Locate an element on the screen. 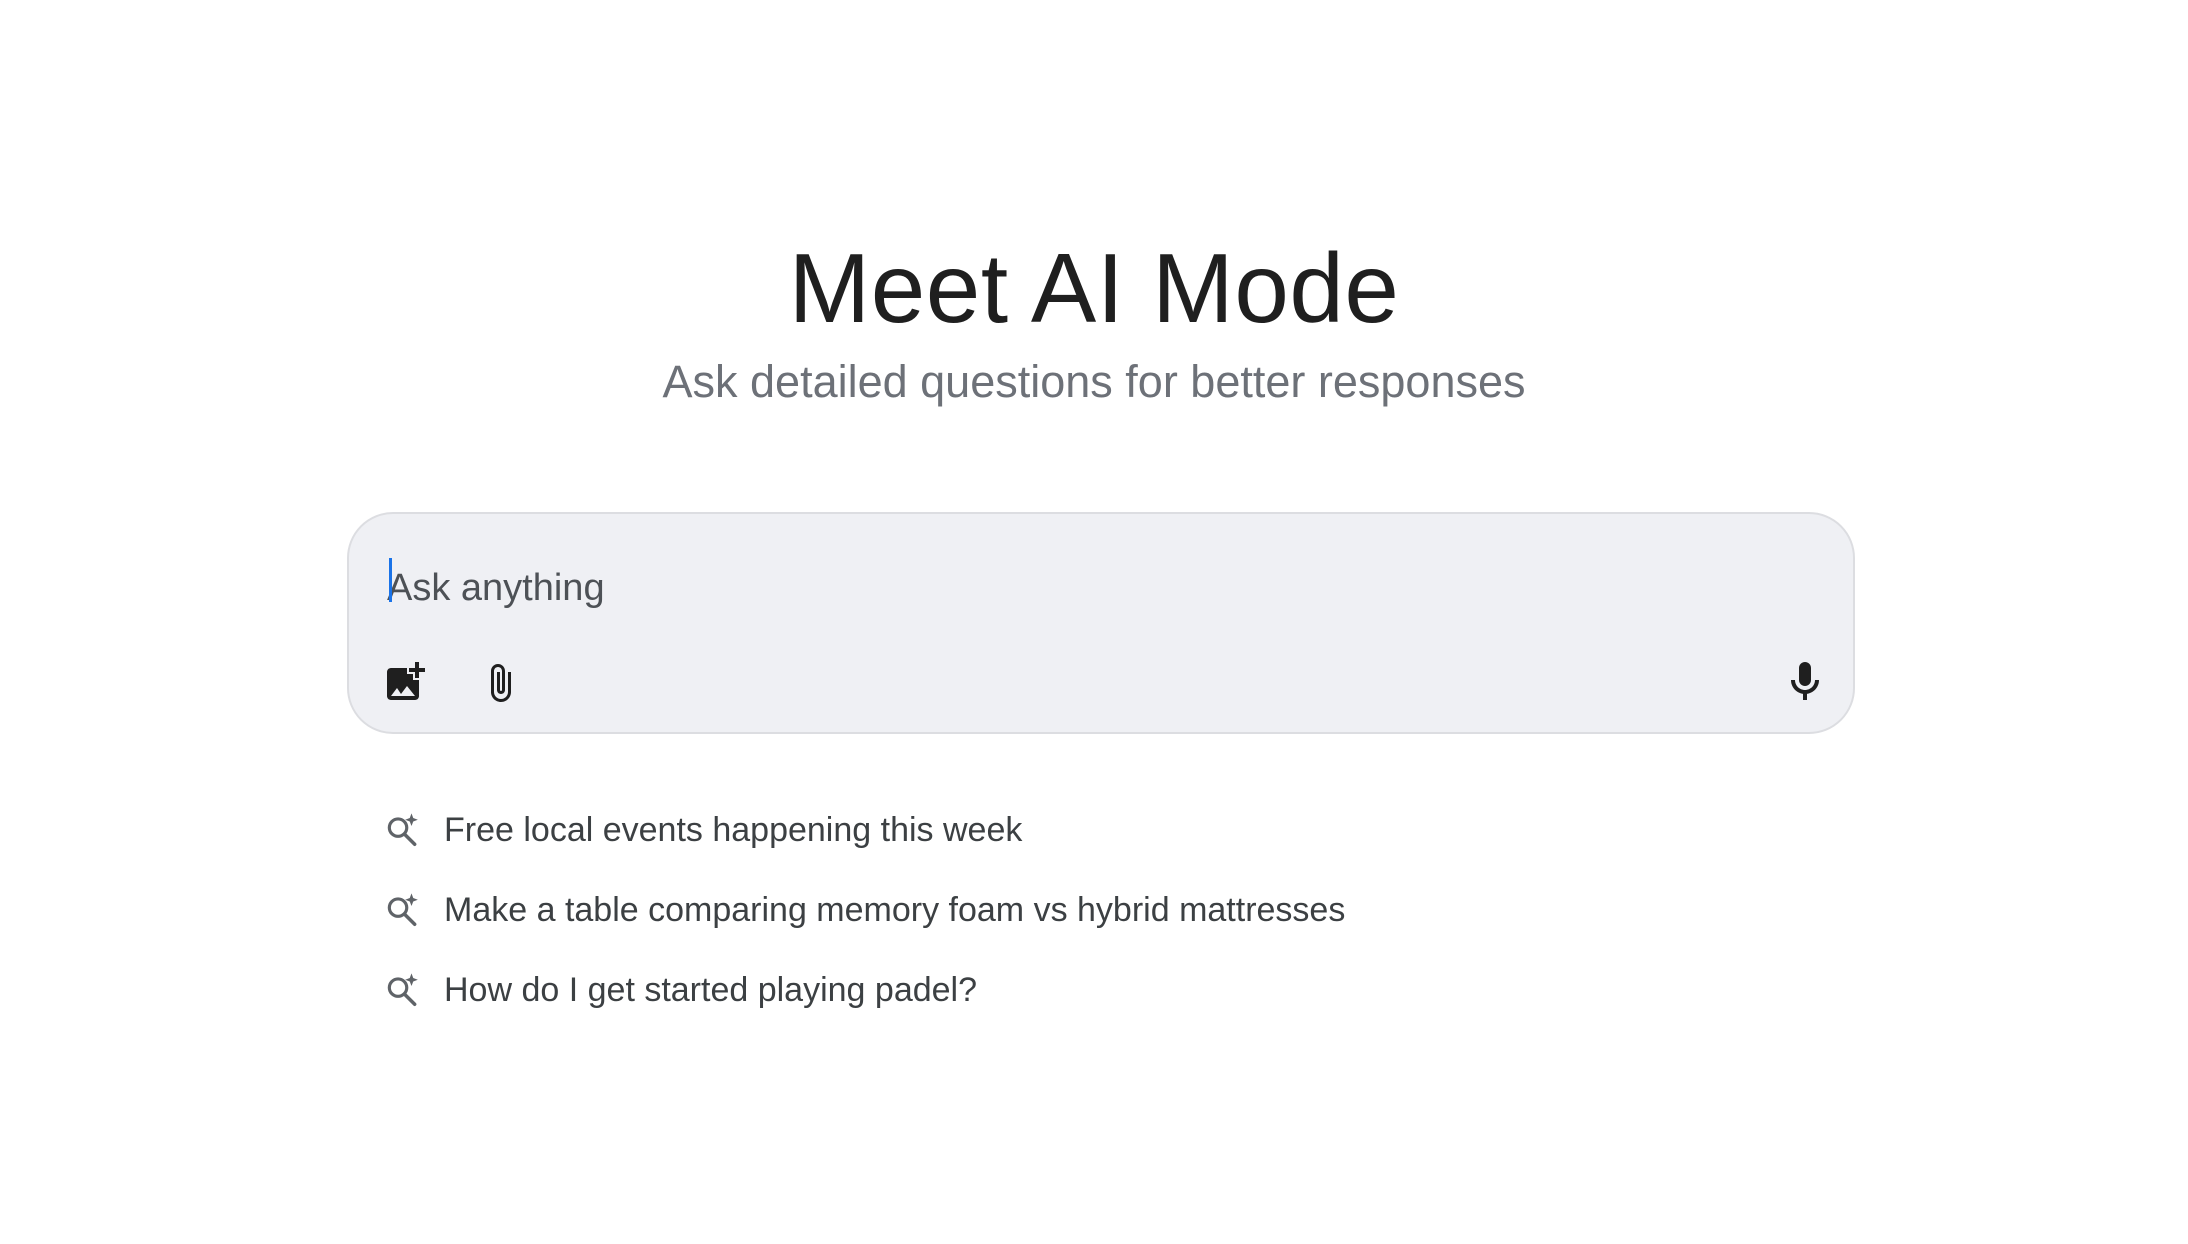 The image size is (2188, 1244). upload-image-button is located at coordinates (405, 682).